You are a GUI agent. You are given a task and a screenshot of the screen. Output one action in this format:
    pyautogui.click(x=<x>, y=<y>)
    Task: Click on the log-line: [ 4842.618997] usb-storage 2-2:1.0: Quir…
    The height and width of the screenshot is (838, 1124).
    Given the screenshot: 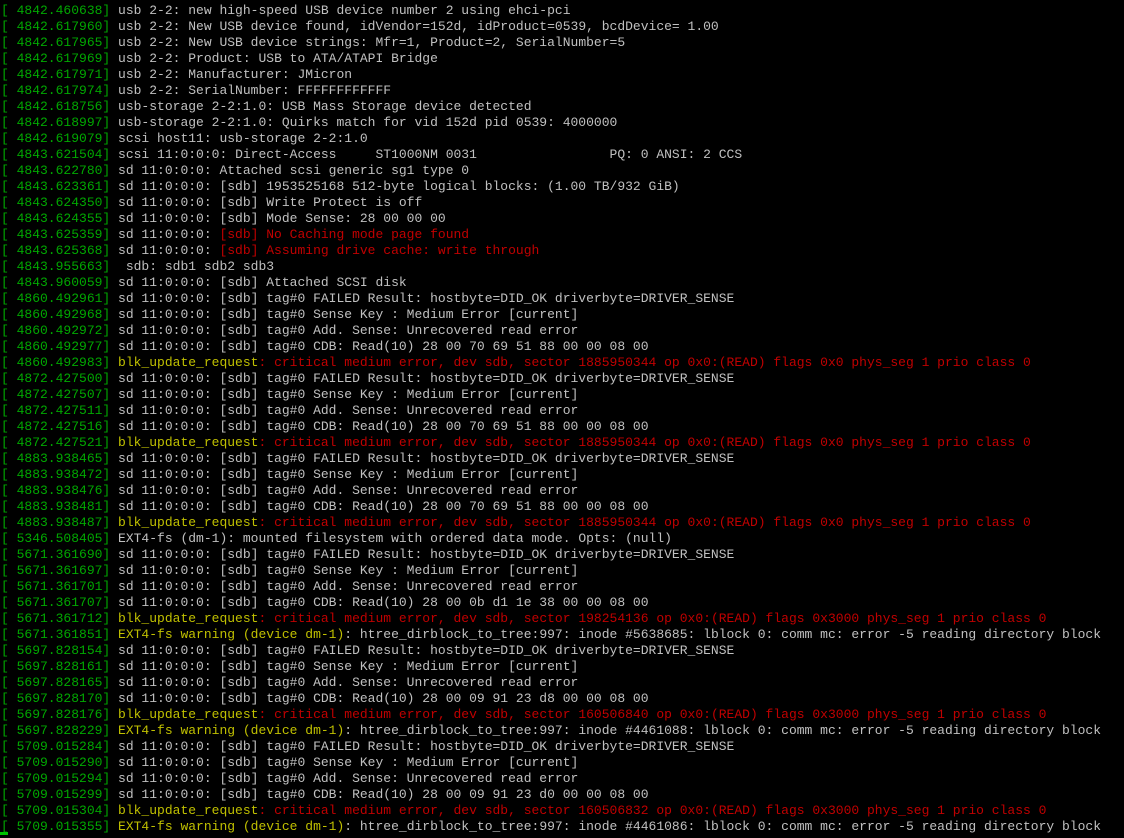 What is the action you would take?
    pyautogui.click(x=562, y=123)
    